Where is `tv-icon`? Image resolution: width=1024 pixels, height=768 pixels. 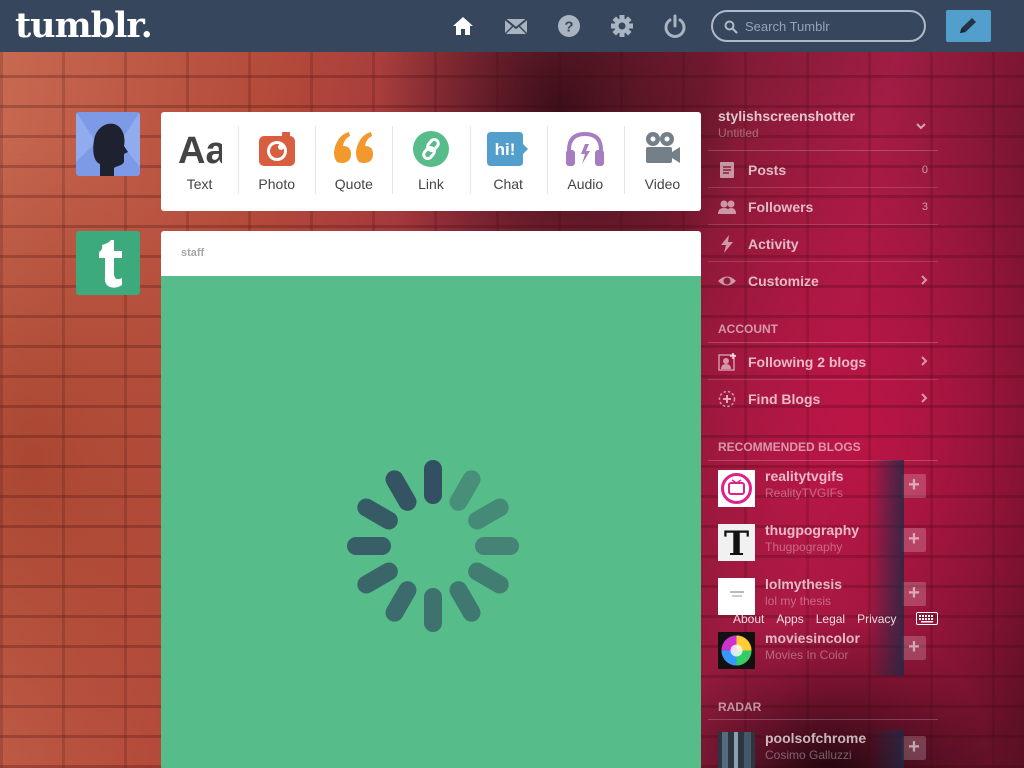
tv-icon is located at coordinates (736, 488).